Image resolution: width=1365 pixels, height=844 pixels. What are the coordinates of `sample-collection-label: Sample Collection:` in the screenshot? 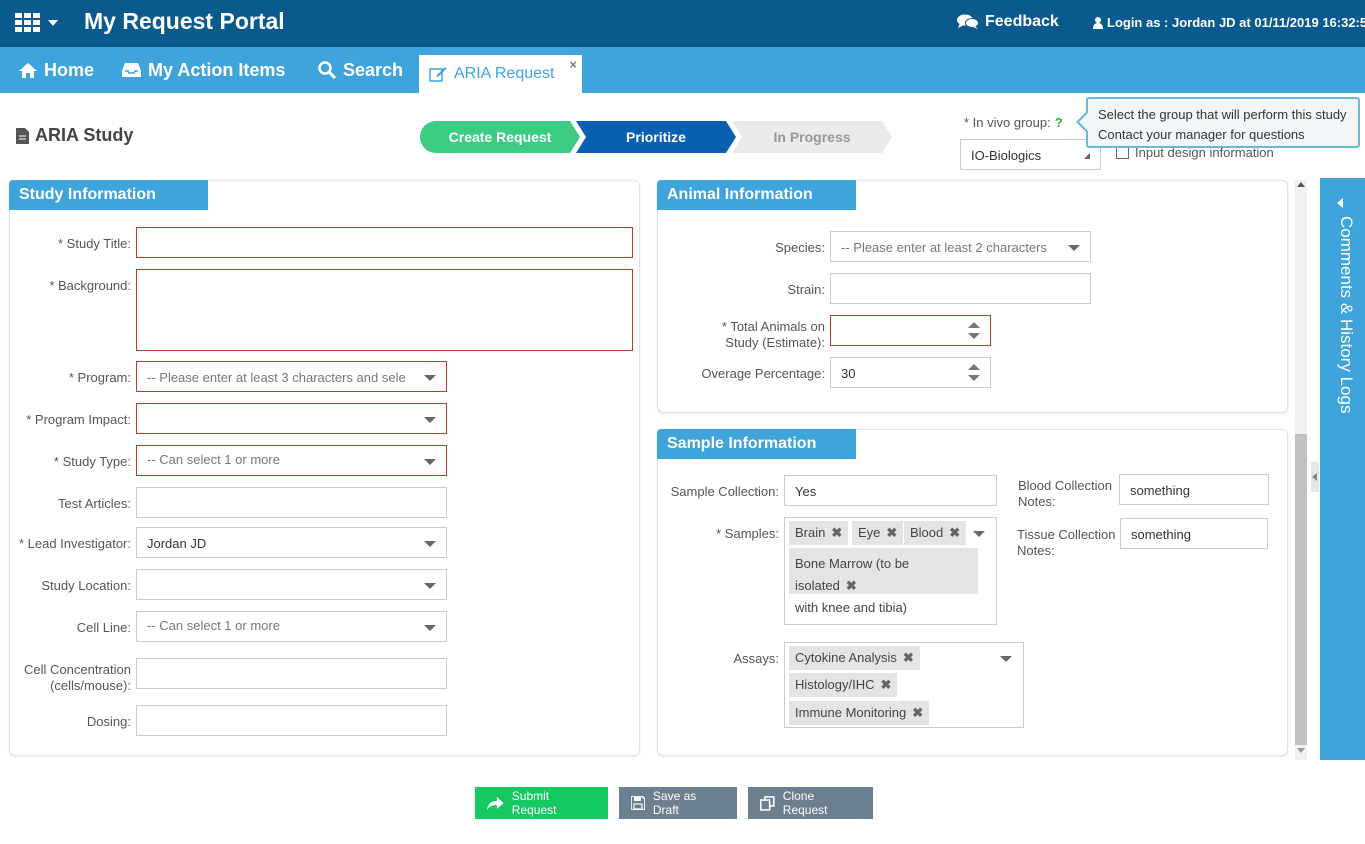 It's located at (724, 491).